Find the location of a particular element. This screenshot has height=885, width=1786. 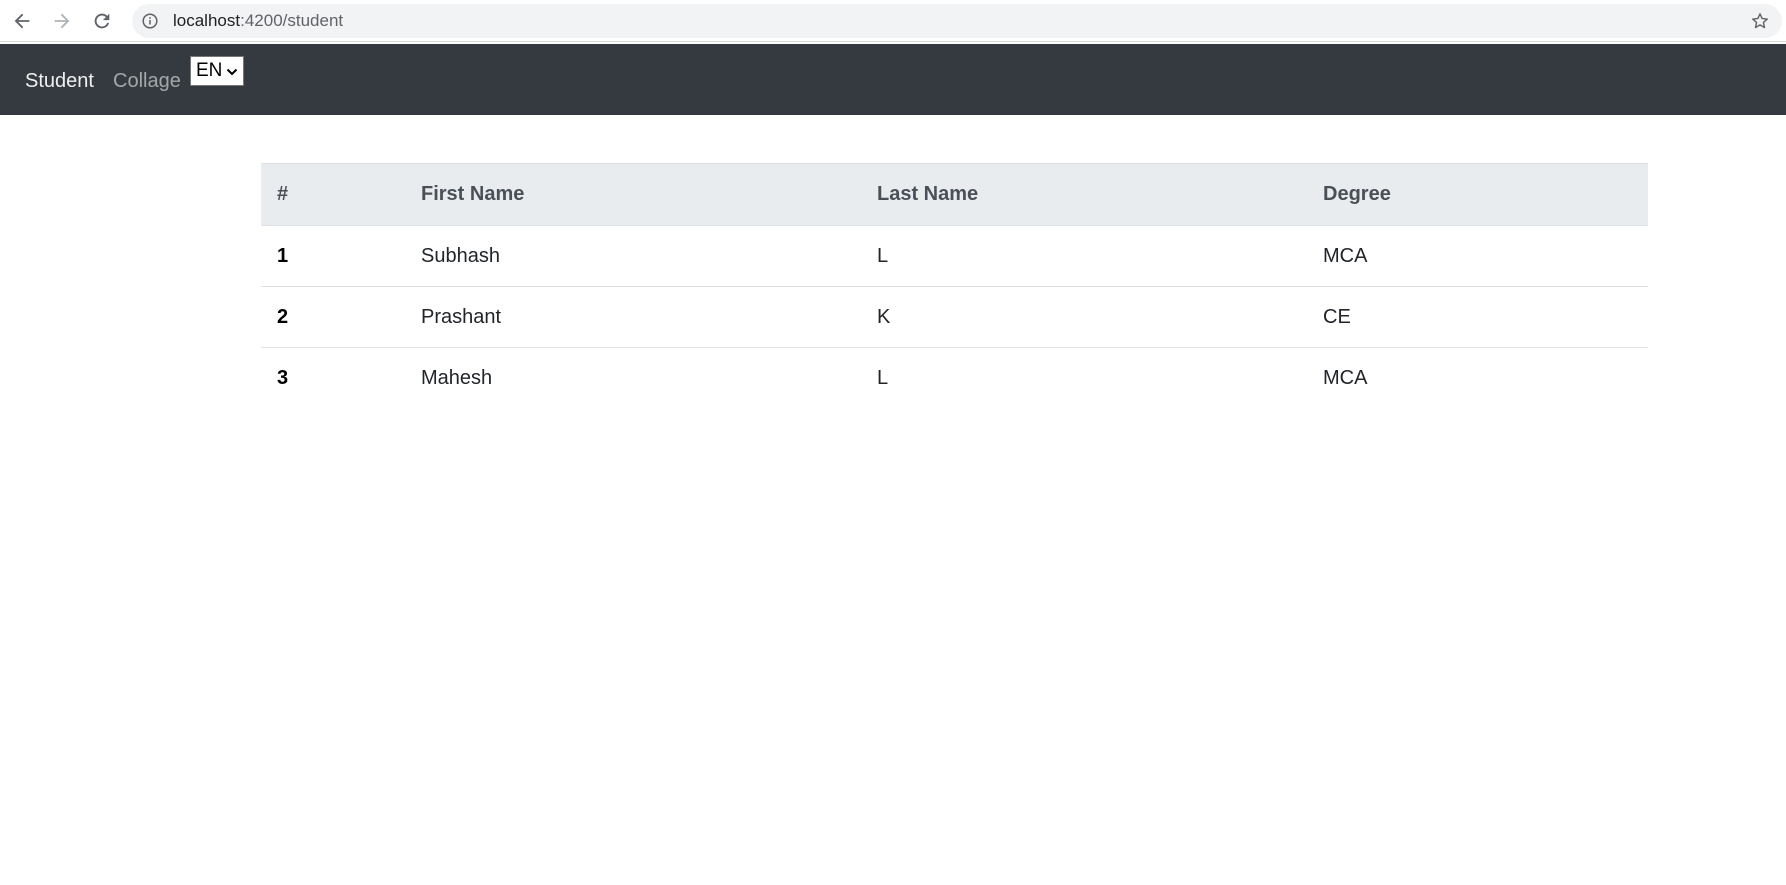

column-header-first-name: First Name is located at coordinates (633, 194).